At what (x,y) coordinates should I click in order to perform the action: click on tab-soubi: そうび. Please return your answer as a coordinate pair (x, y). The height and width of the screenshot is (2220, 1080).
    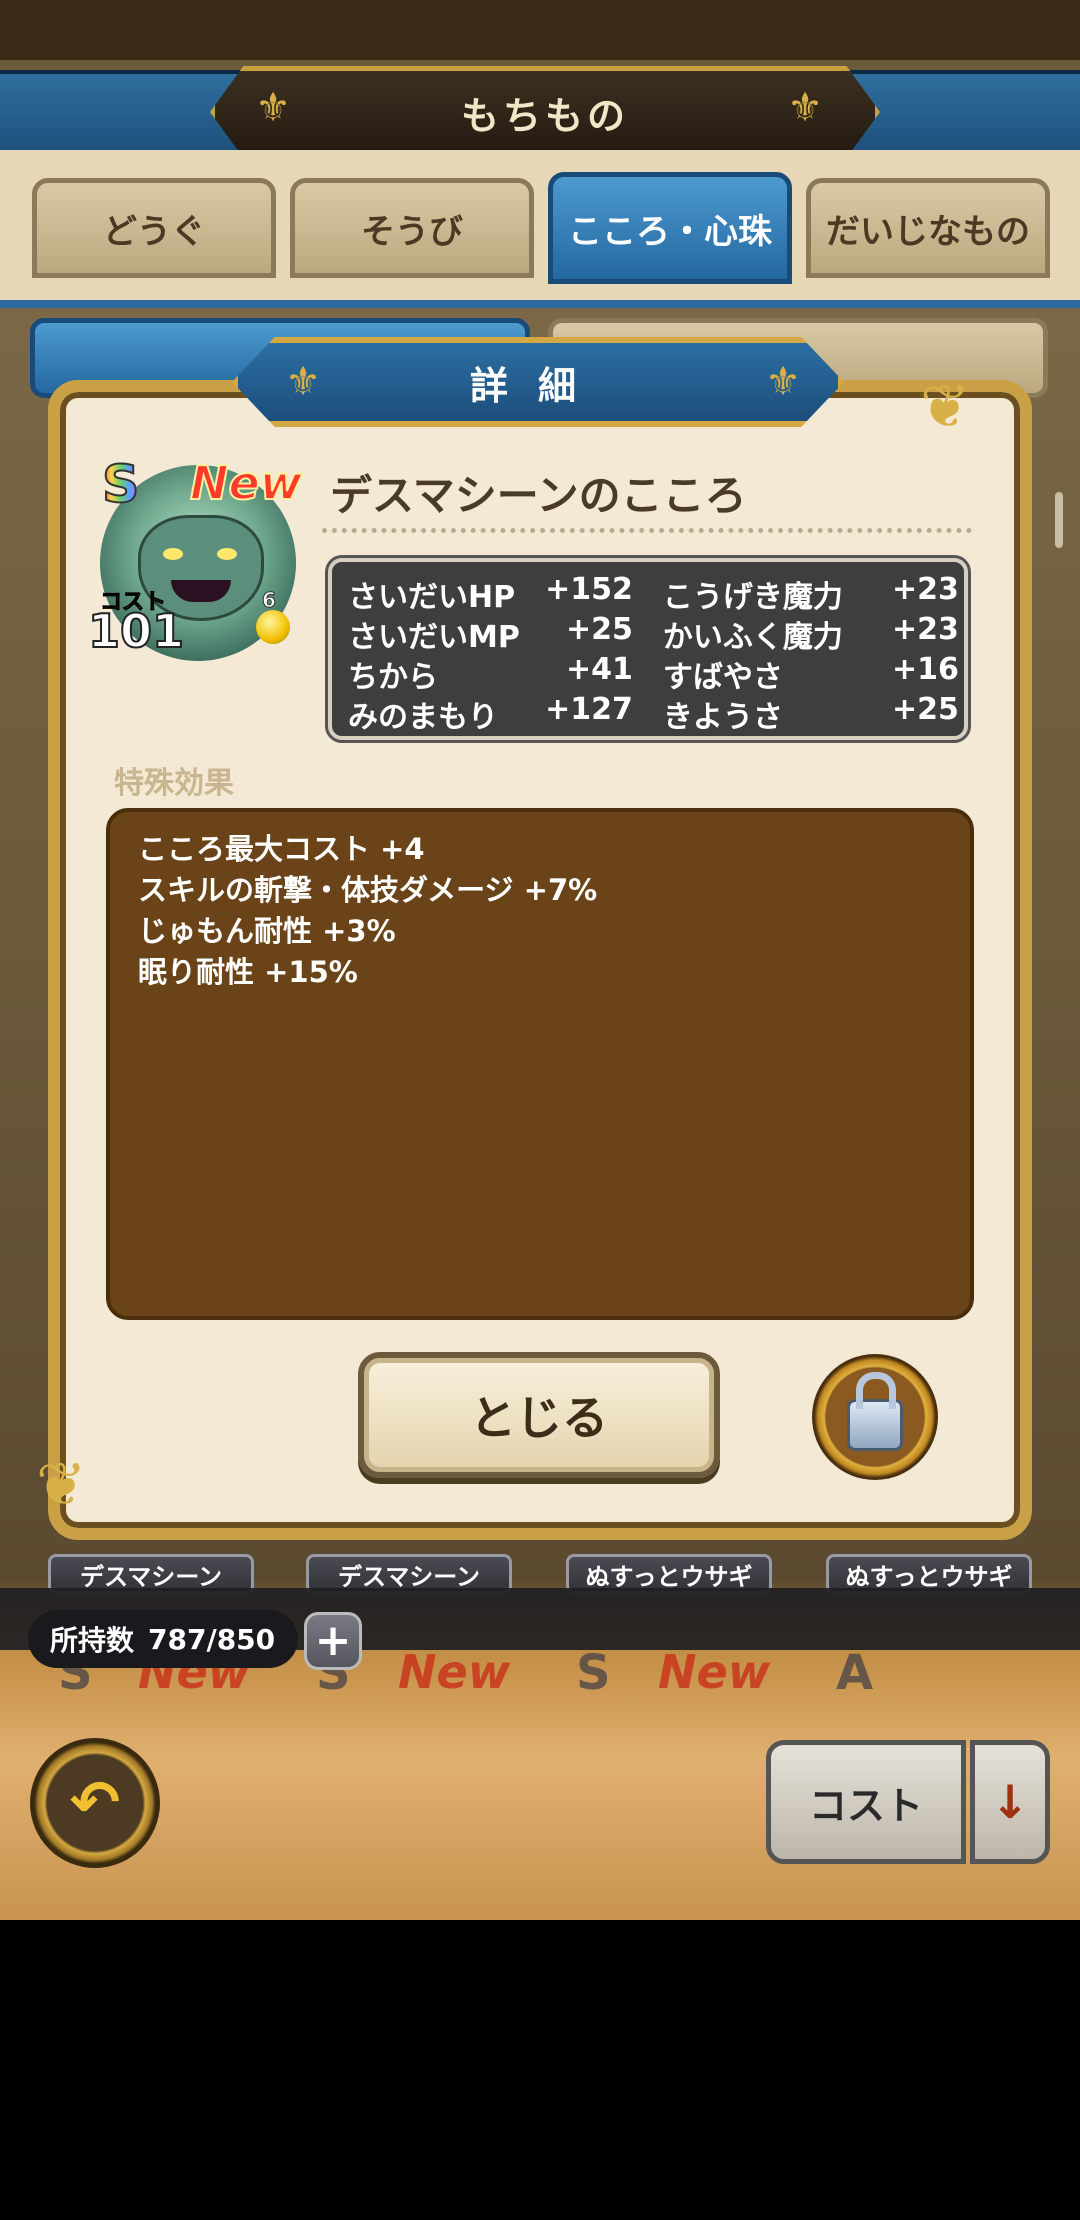
    Looking at the image, I should click on (412, 228).